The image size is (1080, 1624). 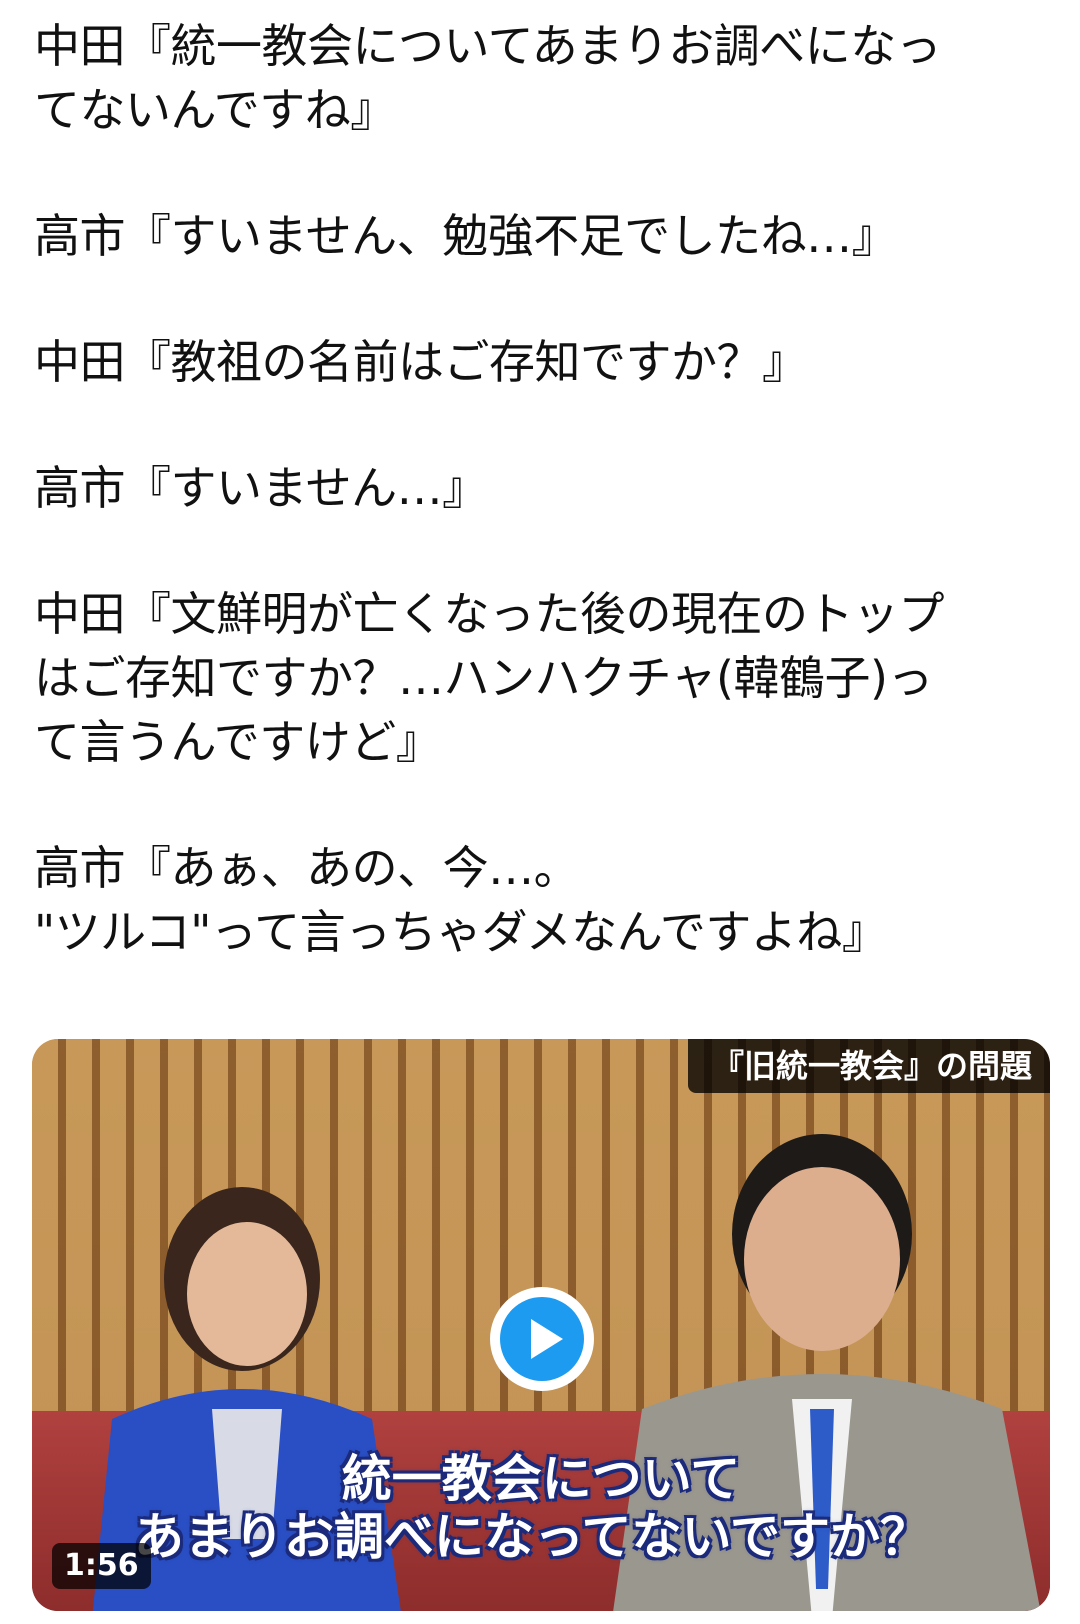 I want to click on video-topic-badge: 『旧統一教会』の問題, so click(x=868, y=1066).